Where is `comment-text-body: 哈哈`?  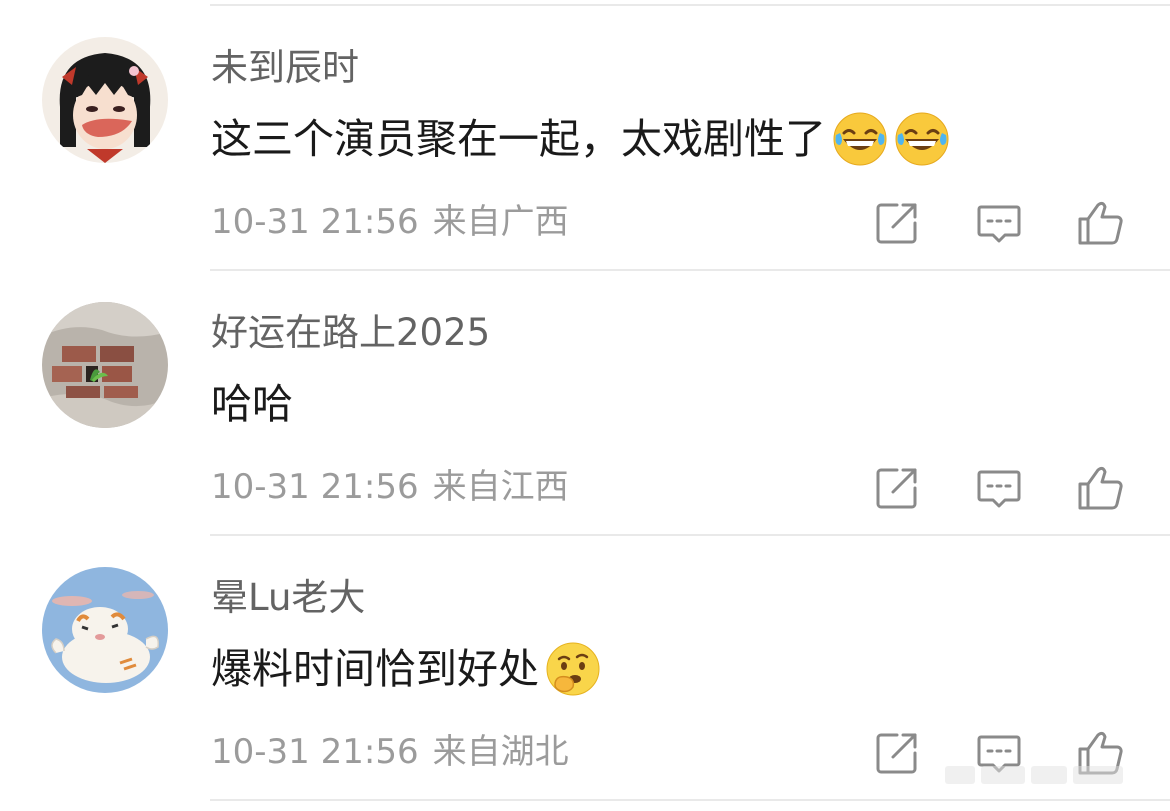 comment-text-body: 哈哈 is located at coordinates (252, 404).